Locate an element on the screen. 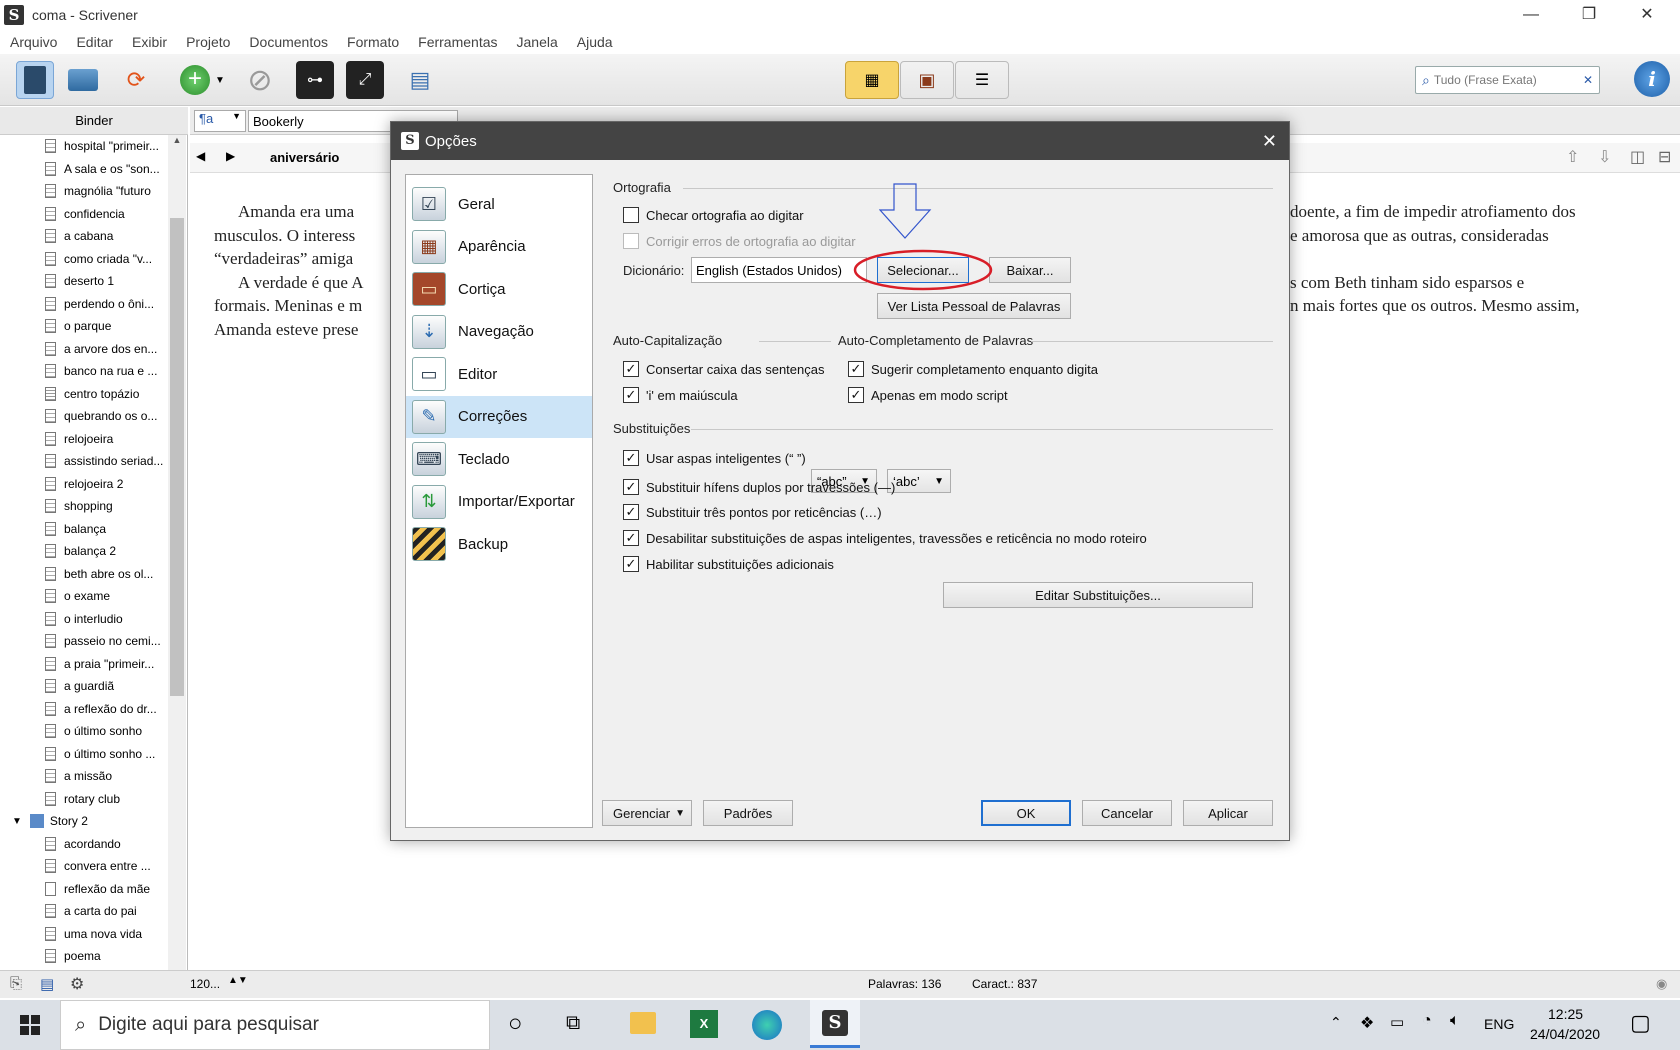 The width and height of the screenshot is (1680, 1050). nav-correcoes: ✎ Correções is located at coordinates (499, 416).